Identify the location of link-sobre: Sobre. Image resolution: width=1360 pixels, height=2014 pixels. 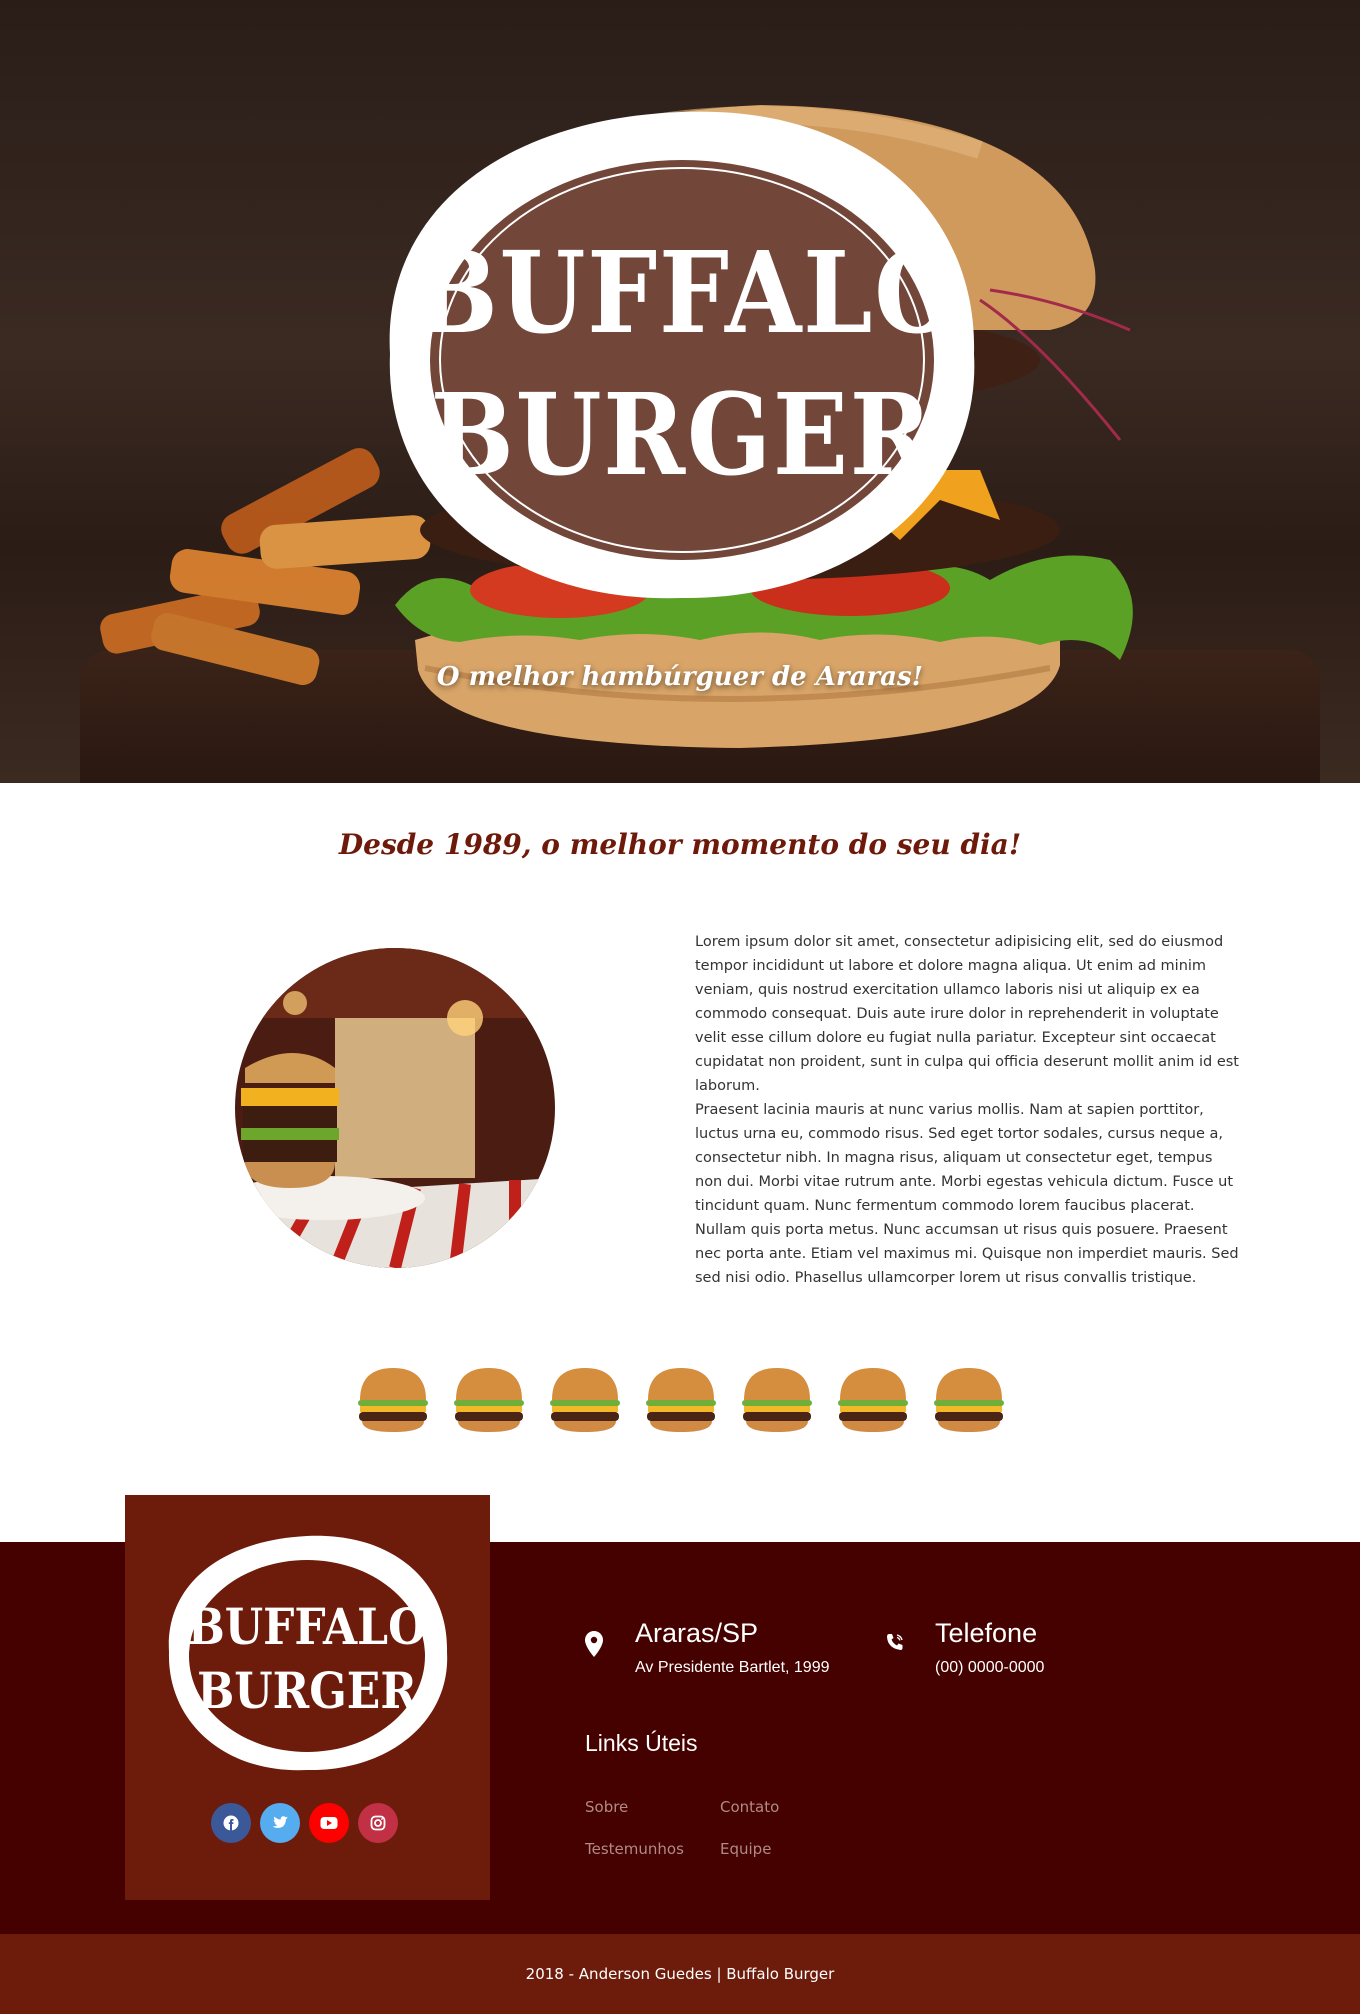
(606, 1807).